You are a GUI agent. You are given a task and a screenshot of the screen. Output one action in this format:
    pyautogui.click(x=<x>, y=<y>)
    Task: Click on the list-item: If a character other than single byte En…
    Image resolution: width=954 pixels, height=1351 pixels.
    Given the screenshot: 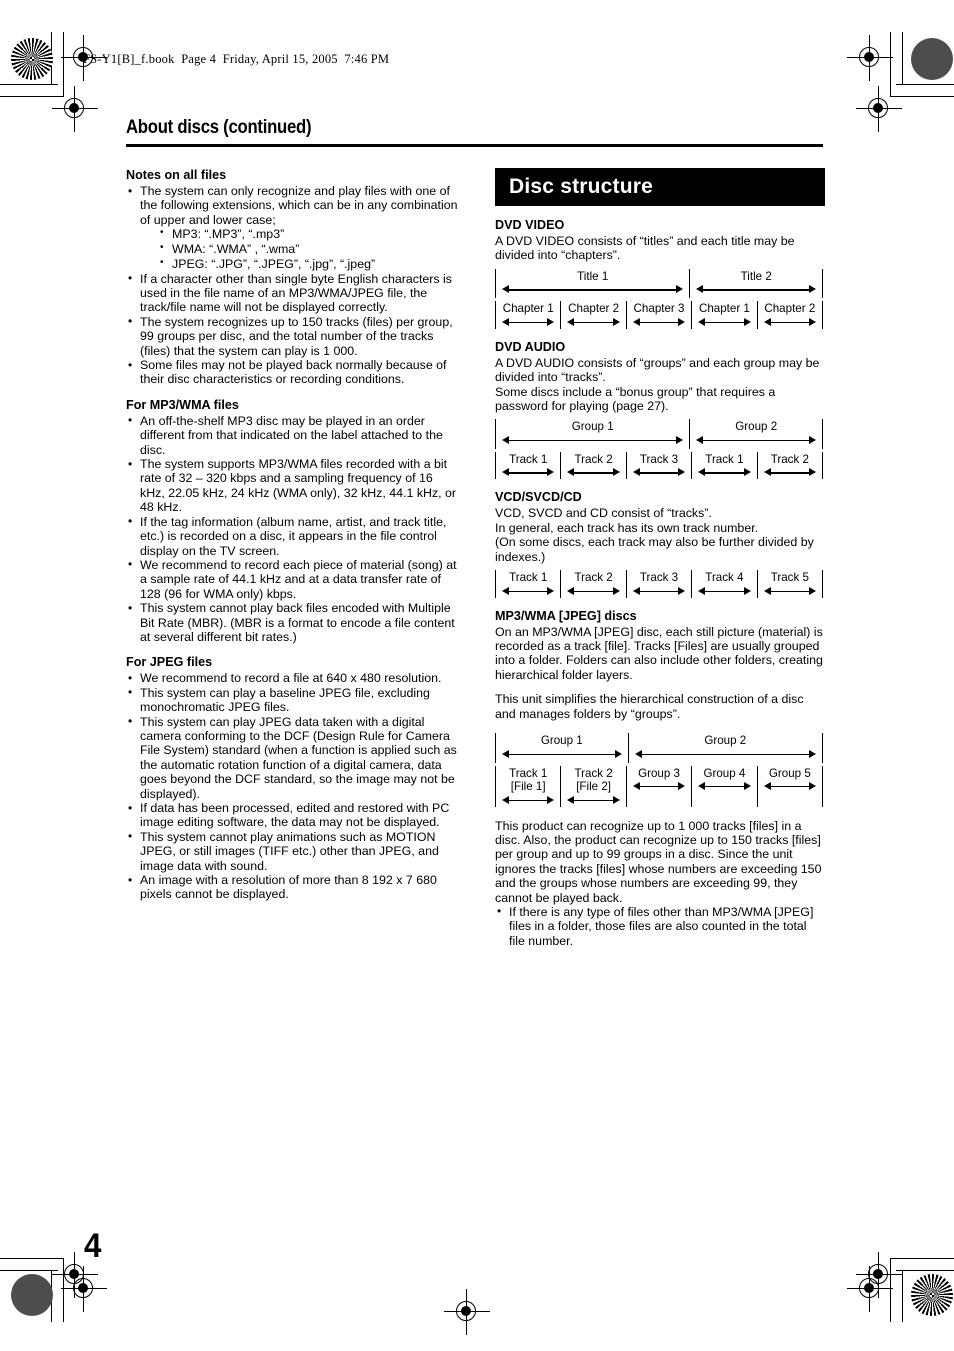 What is the action you would take?
    pyautogui.click(x=292, y=293)
    